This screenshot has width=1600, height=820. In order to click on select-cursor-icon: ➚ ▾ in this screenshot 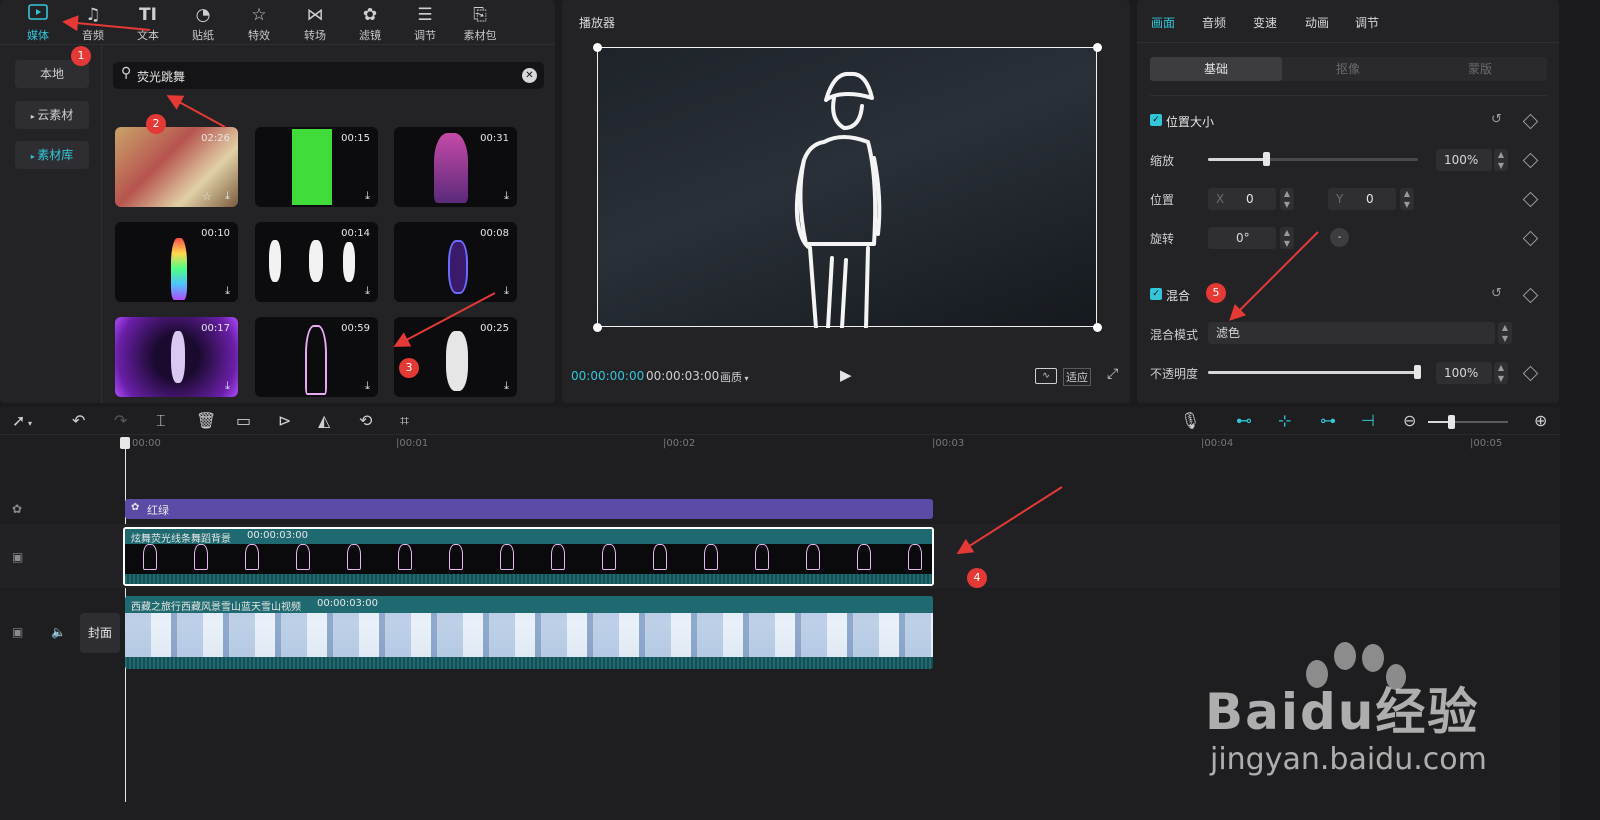, I will do `click(22, 420)`.